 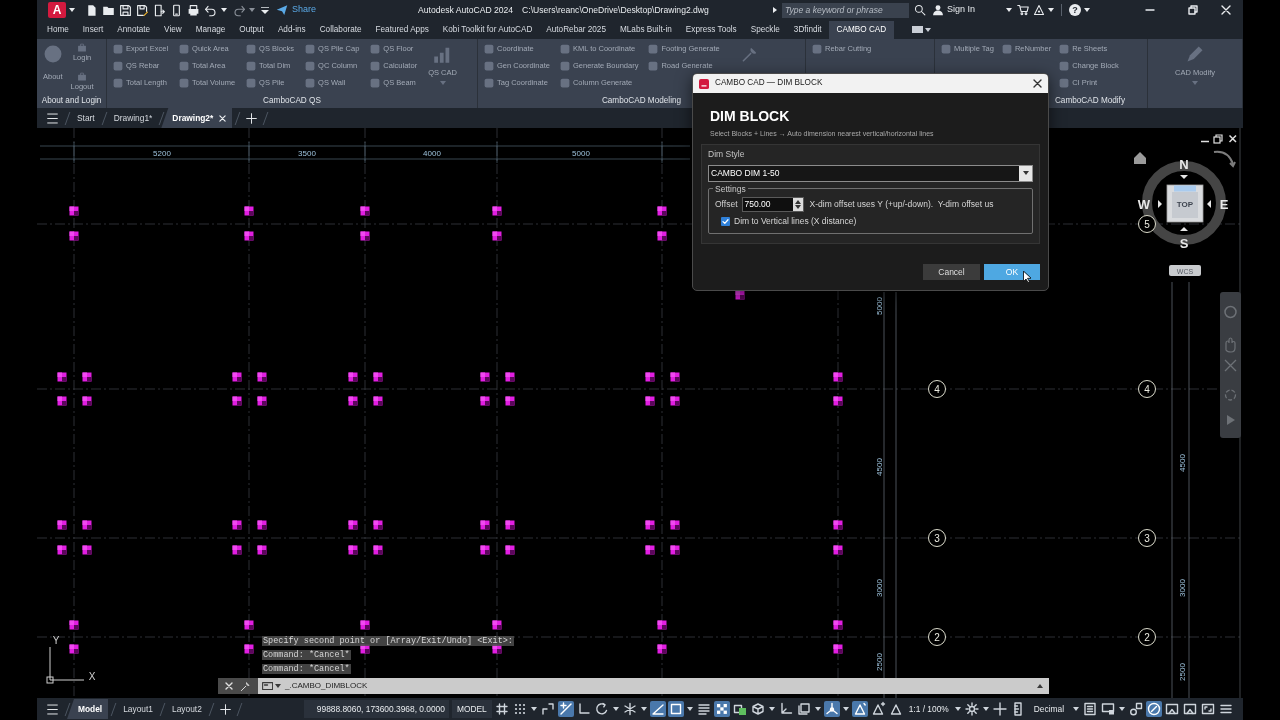 What do you see at coordinates (88, 709) in the screenshot?
I see `layout-tab: Model` at bounding box center [88, 709].